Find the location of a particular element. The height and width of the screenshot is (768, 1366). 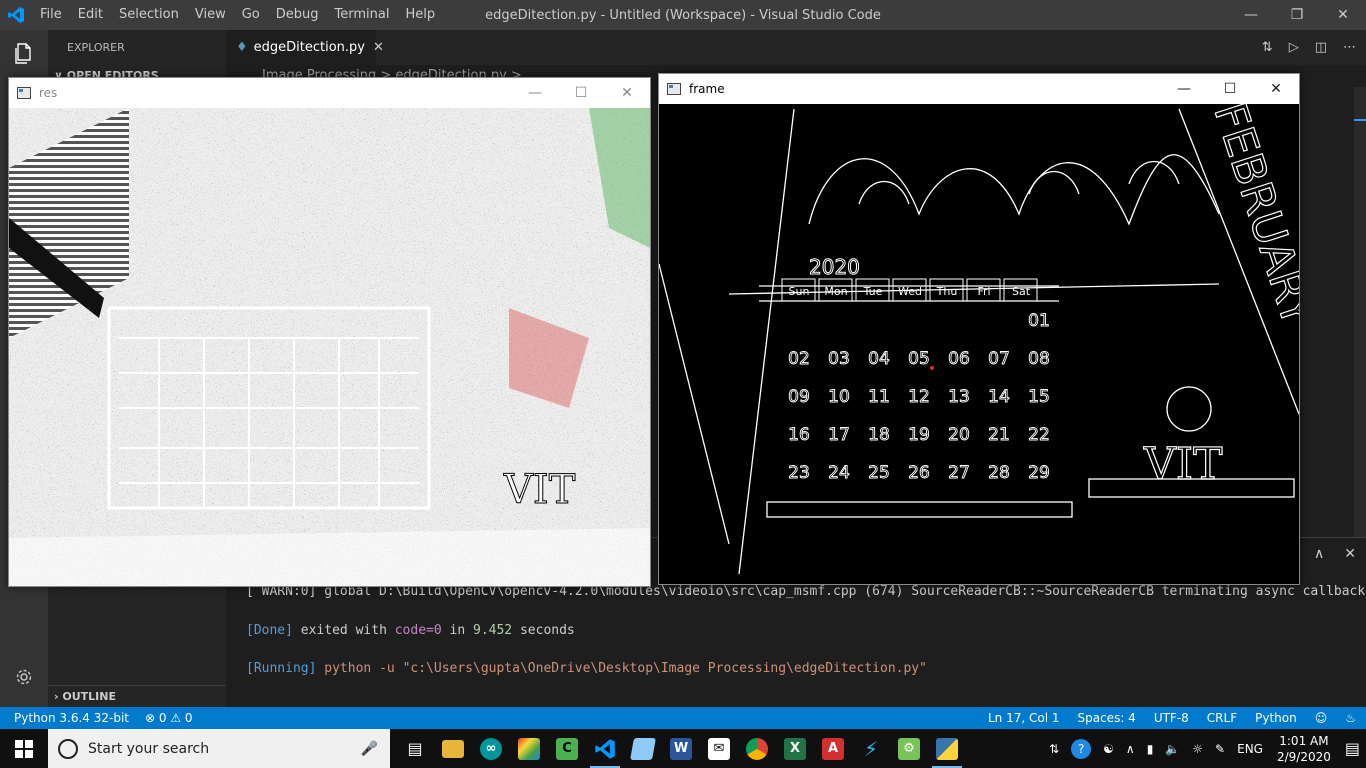

calendar-date: 12 is located at coordinates (919, 397).